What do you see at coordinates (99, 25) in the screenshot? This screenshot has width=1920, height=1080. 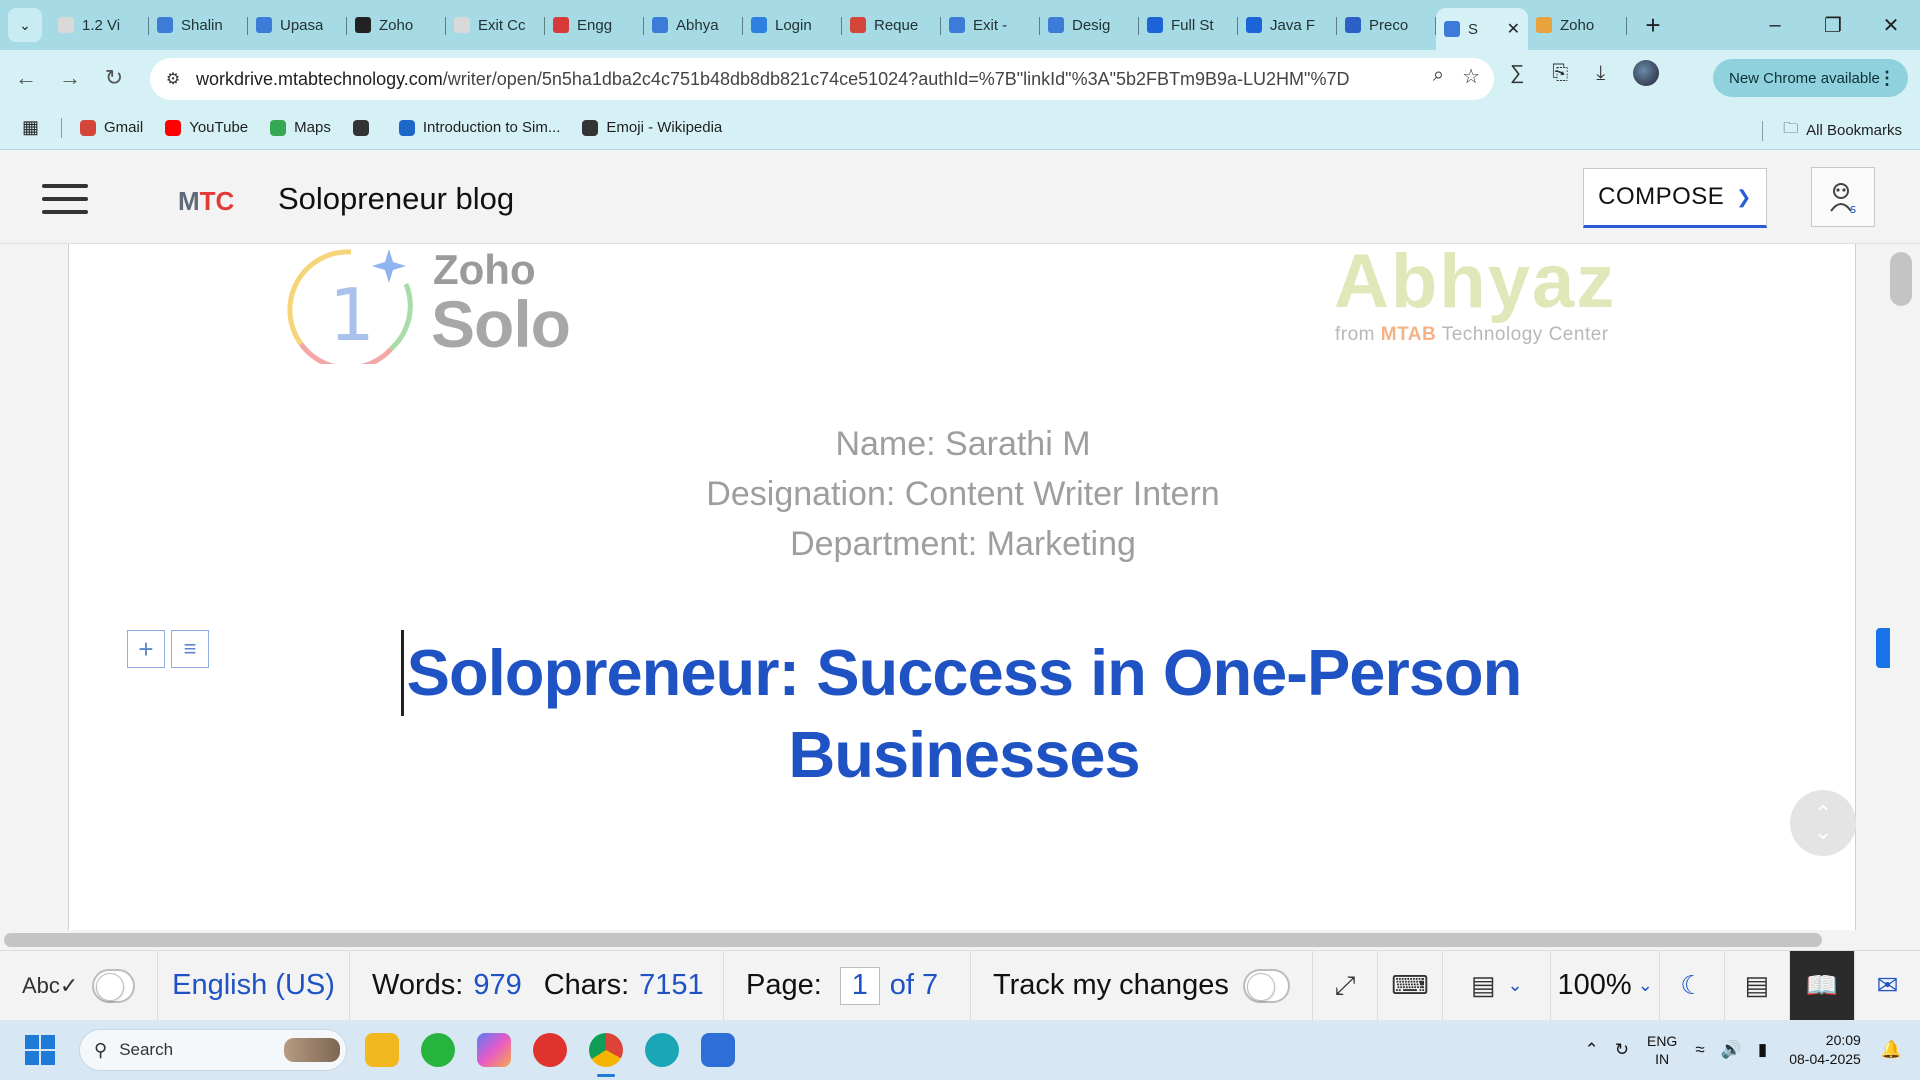 I see `browser-tab: 1.2 Vi` at bounding box center [99, 25].